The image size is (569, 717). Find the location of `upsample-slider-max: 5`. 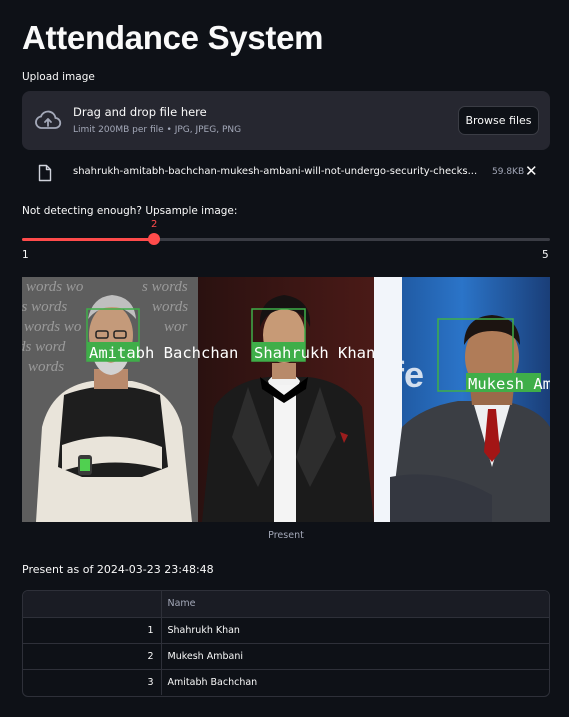

upsample-slider-max: 5 is located at coordinates (545, 255).